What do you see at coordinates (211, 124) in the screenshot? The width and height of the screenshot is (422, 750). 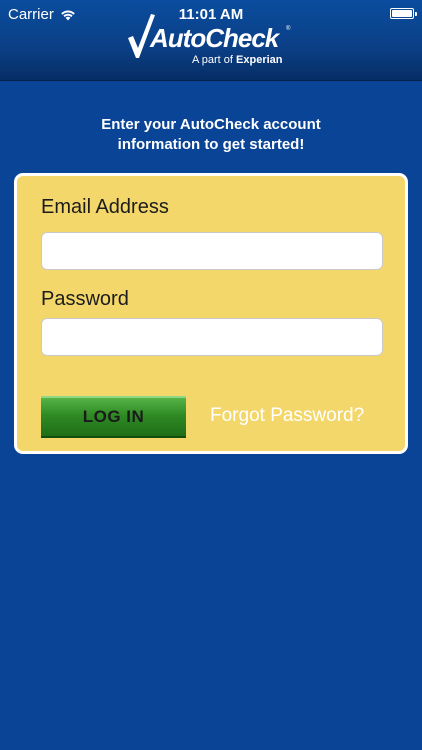 I see `intro-line-1: Enter your AutoCheck account` at bounding box center [211, 124].